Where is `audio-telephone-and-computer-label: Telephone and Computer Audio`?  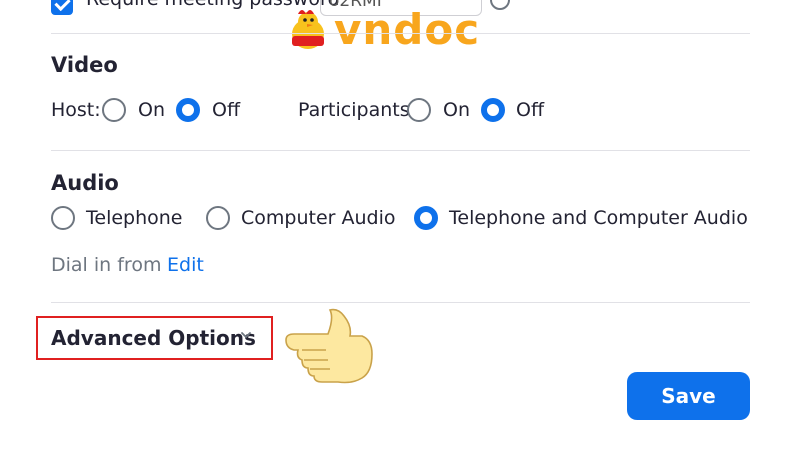 audio-telephone-and-computer-label: Telephone and Computer Audio is located at coordinates (598, 218).